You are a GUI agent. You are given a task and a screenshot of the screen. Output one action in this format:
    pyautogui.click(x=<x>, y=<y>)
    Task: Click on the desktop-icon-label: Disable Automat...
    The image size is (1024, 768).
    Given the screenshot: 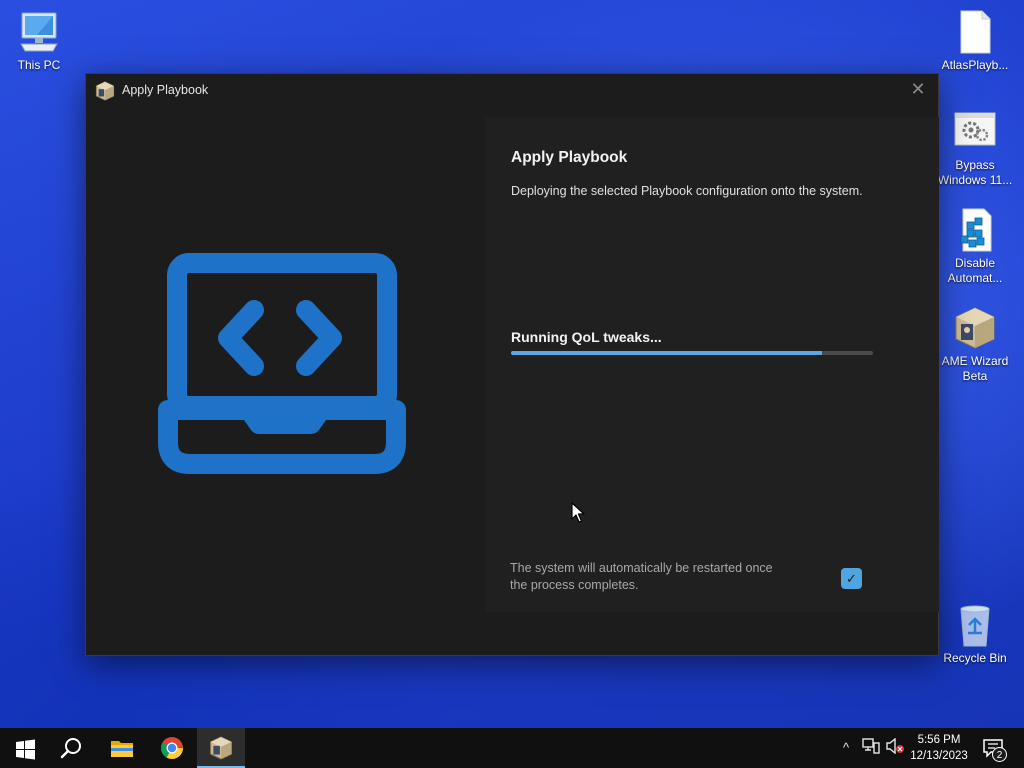 What is the action you would take?
    pyautogui.click(x=975, y=270)
    